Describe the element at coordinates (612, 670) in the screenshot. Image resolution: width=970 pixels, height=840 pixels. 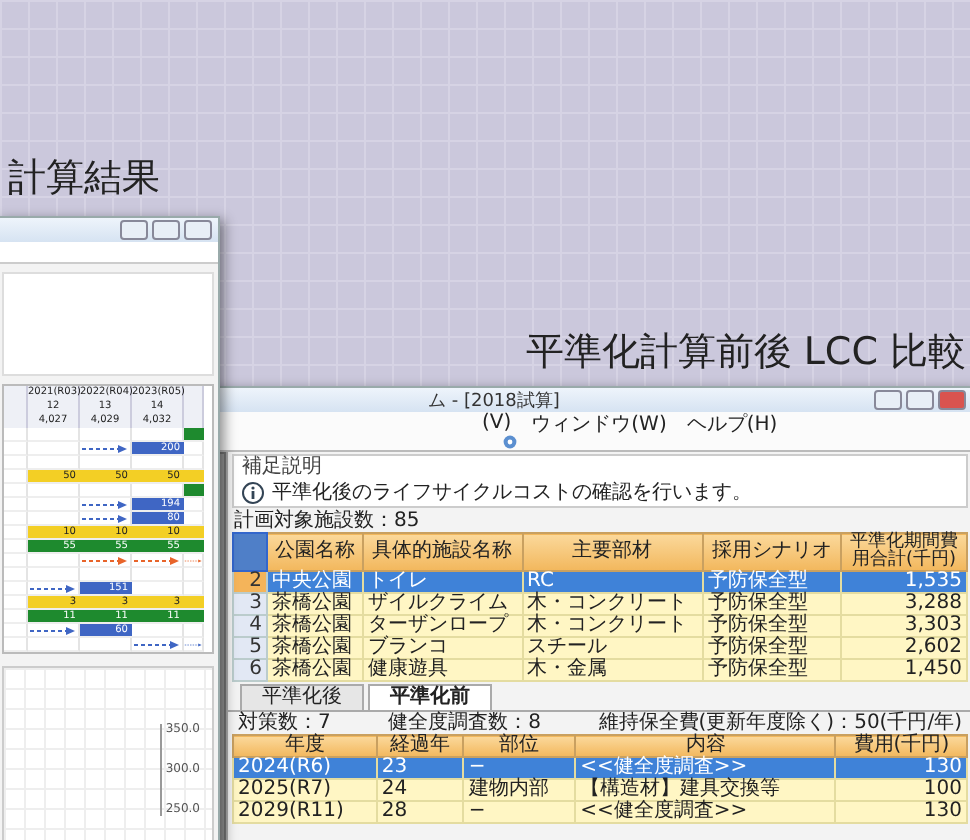
I see `table-cell: 木・金属` at that location.